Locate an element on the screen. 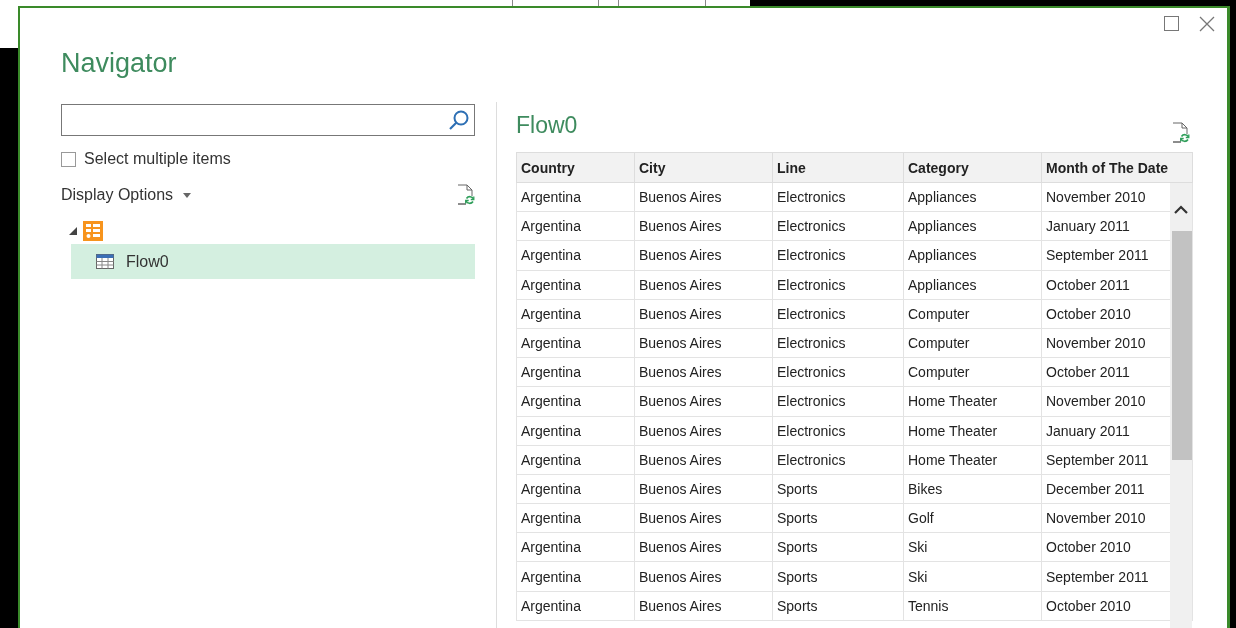 The image size is (1236, 628). scrollbar is located at coordinates (1181, 405).